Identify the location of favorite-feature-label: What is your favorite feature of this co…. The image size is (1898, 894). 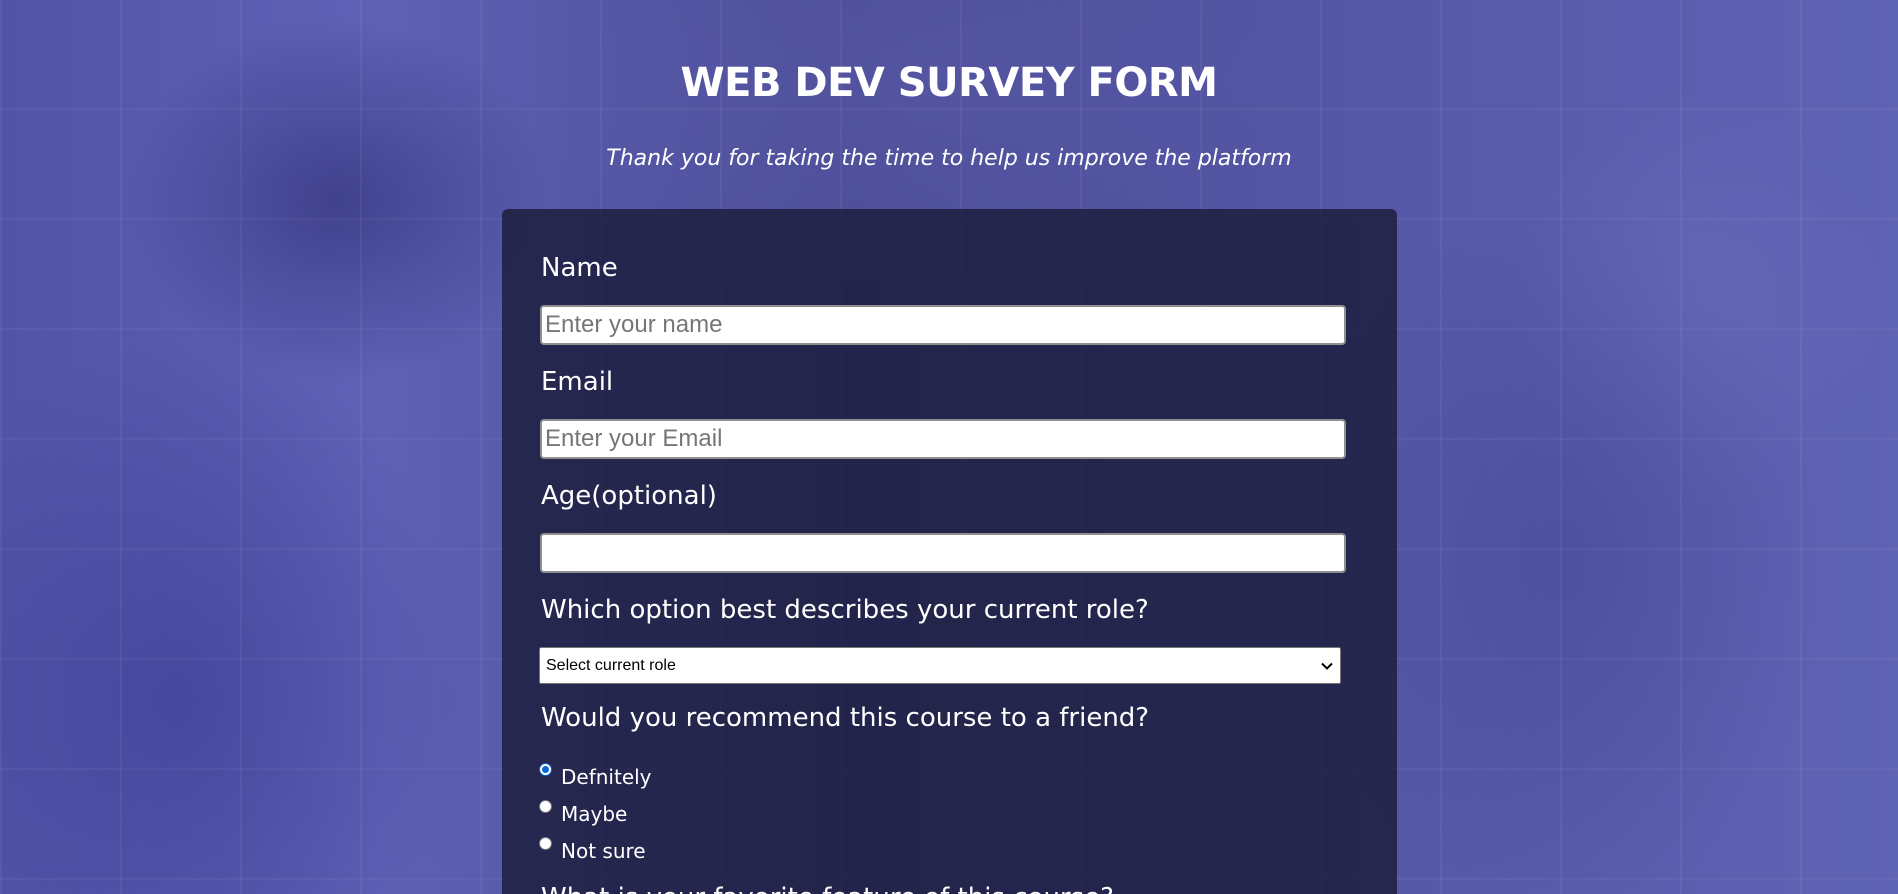
(827, 888).